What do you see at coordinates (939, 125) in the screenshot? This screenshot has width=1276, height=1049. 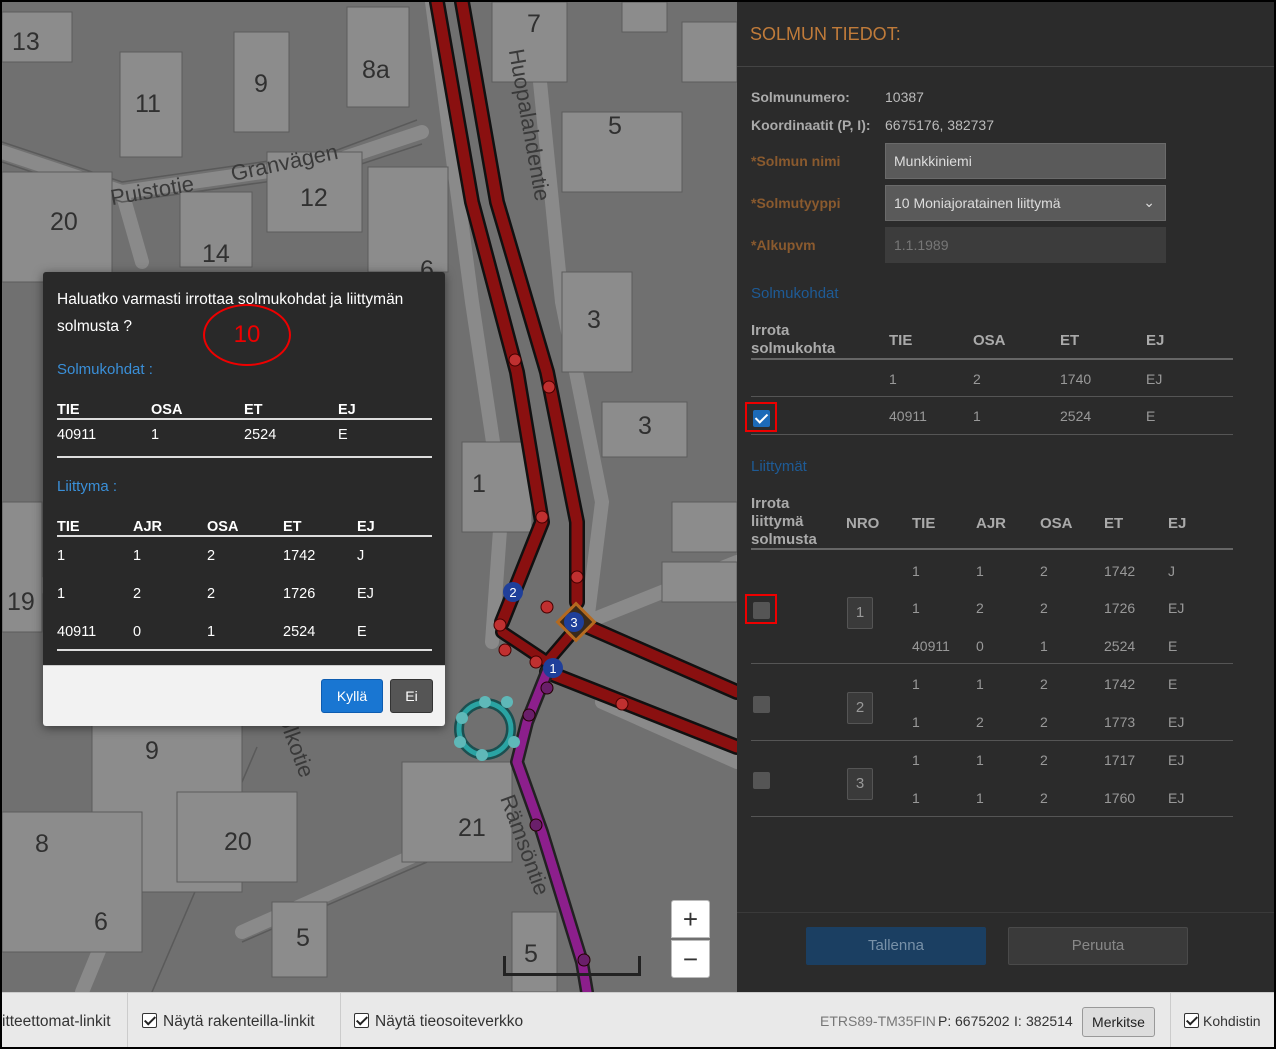 I see `koordinaatit-value: 6675176, 382737` at bounding box center [939, 125].